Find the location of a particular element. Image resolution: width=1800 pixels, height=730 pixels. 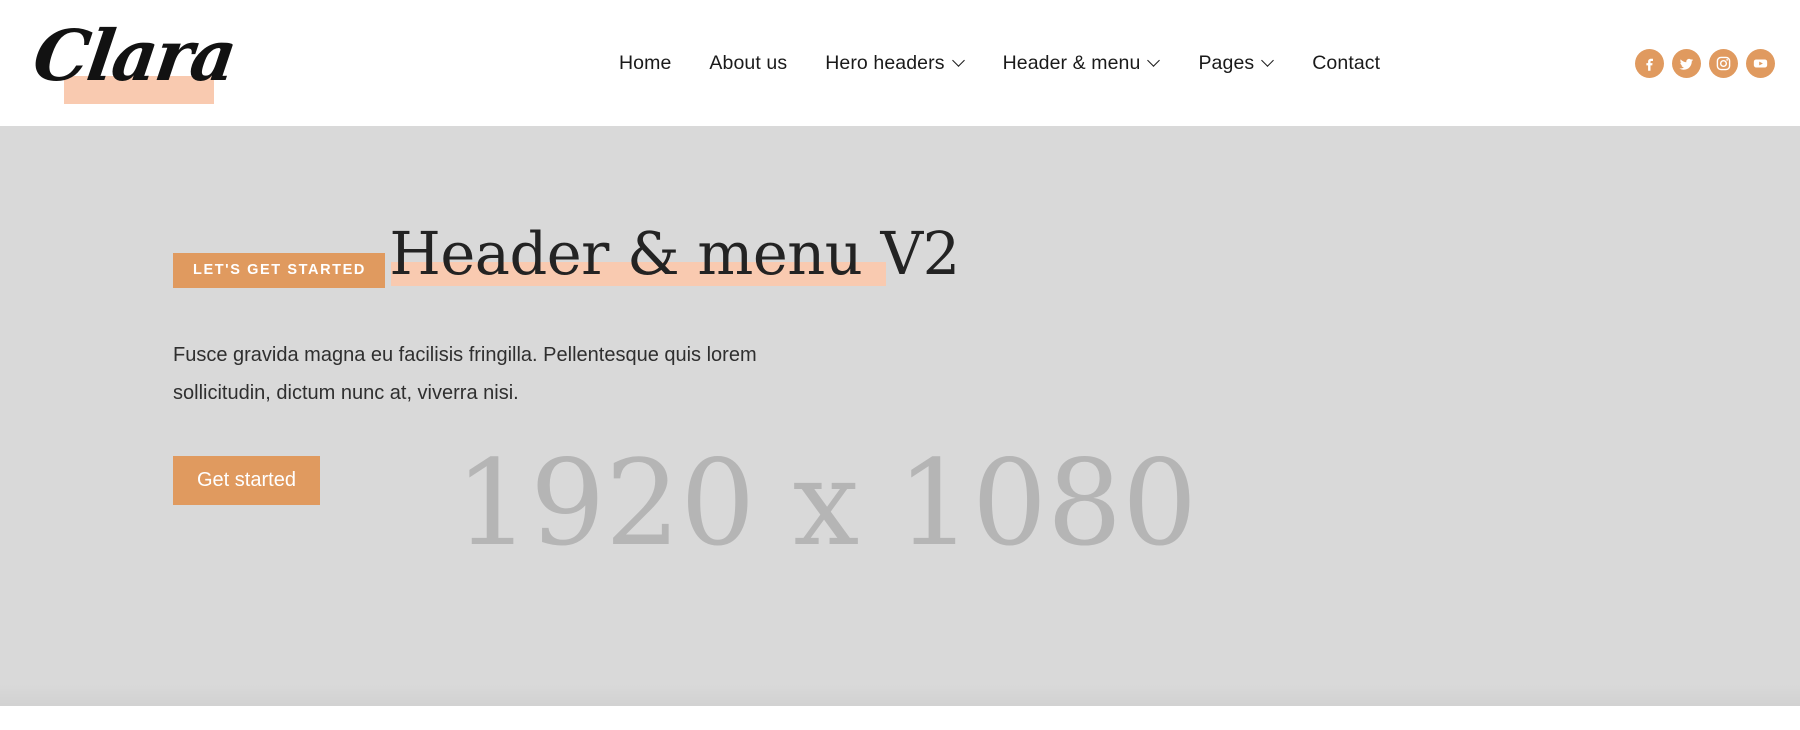

nav-item-header-and-menu: Header & menu is located at coordinates (1082, 63).